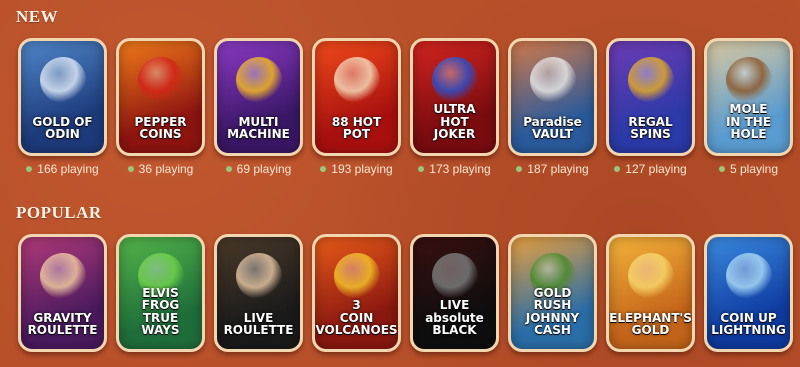  I want to click on game-title: 88 HOT POT, so click(356, 128).